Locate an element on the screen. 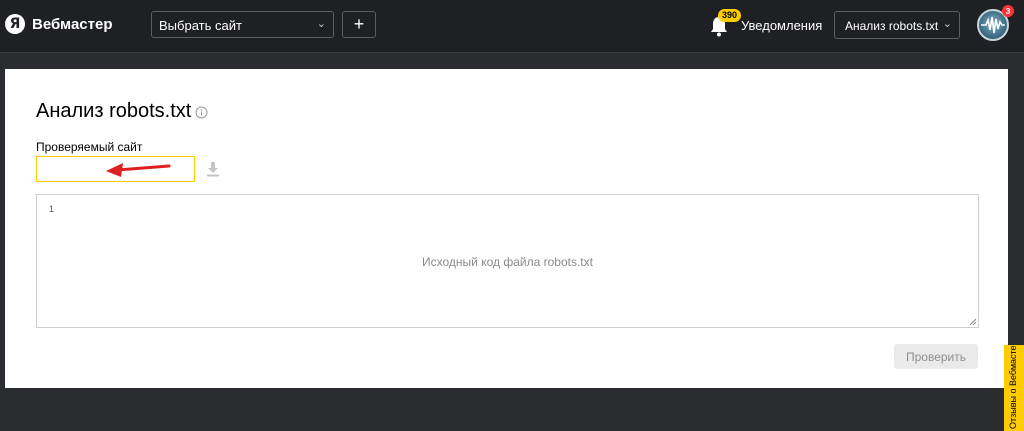  app-name: Вебмастер is located at coordinates (72, 24).